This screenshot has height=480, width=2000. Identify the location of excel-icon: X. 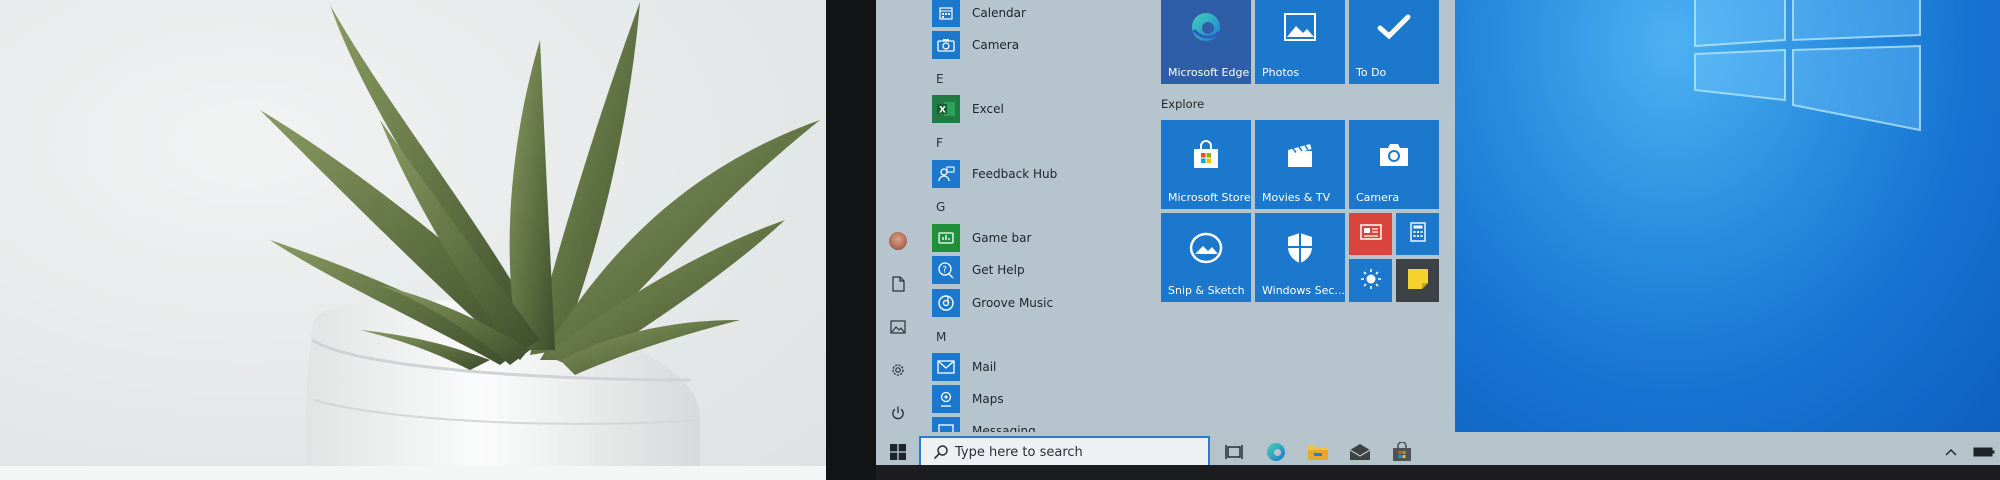
(946, 109).